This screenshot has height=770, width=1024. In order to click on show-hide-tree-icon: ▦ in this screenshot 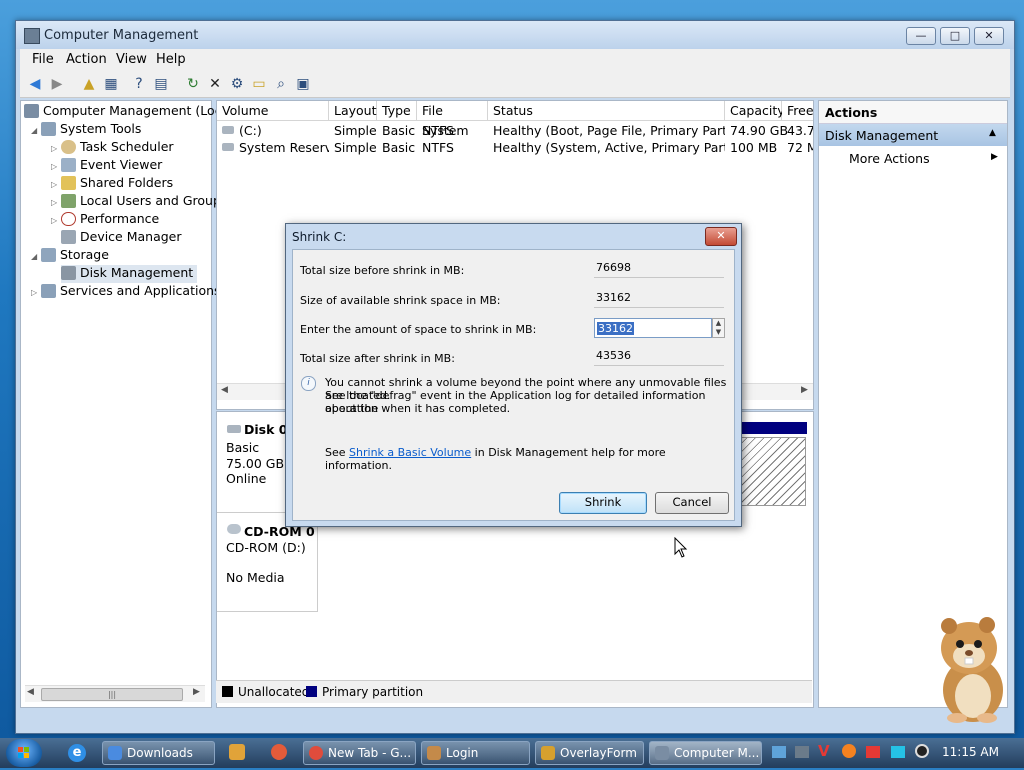, I will do `click(111, 84)`.